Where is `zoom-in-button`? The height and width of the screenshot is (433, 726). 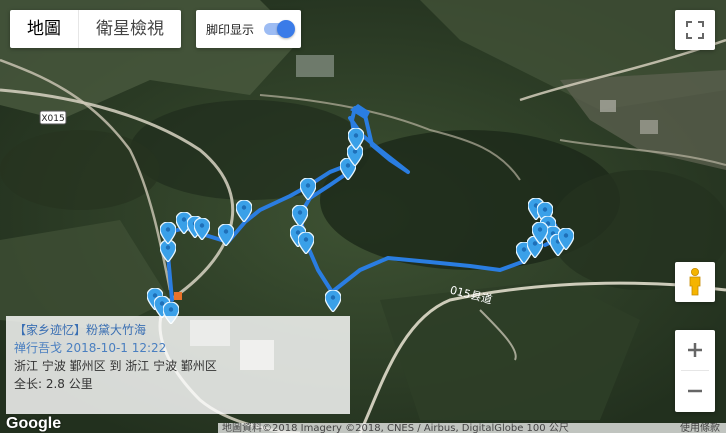 zoom-in-button is located at coordinates (695, 350).